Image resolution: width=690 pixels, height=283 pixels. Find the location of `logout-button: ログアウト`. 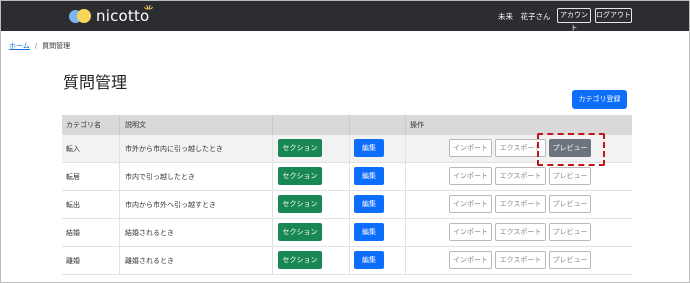

logout-button: ログアウト is located at coordinates (613, 15).